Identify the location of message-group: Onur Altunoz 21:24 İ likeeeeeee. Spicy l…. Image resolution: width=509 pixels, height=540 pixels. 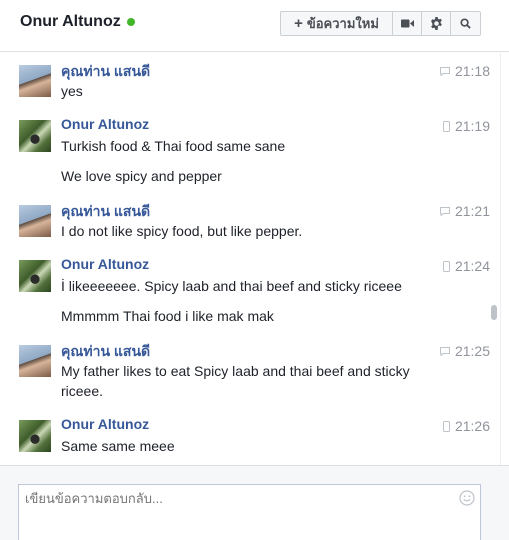
(250, 294).